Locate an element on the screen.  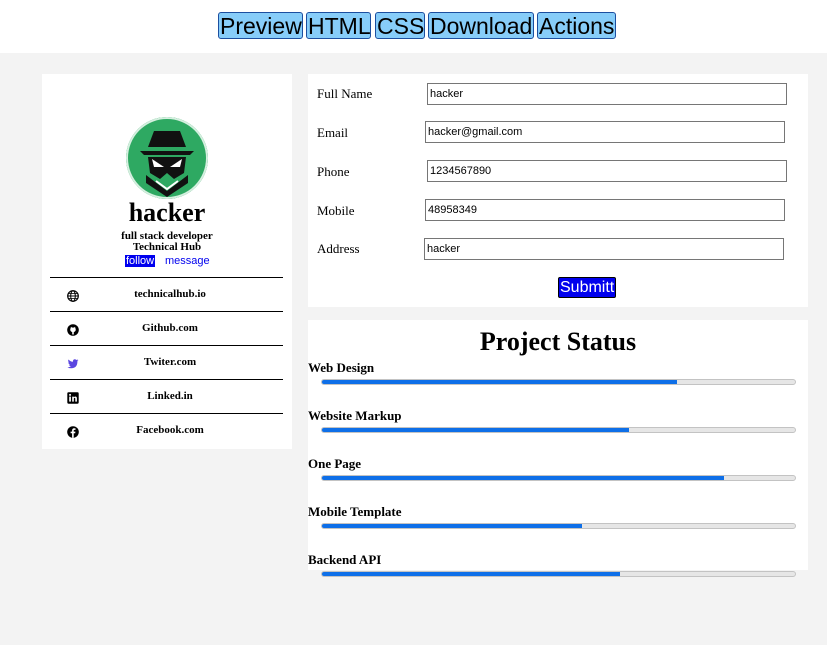
address-label: Address is located at coordinates (338, 248).